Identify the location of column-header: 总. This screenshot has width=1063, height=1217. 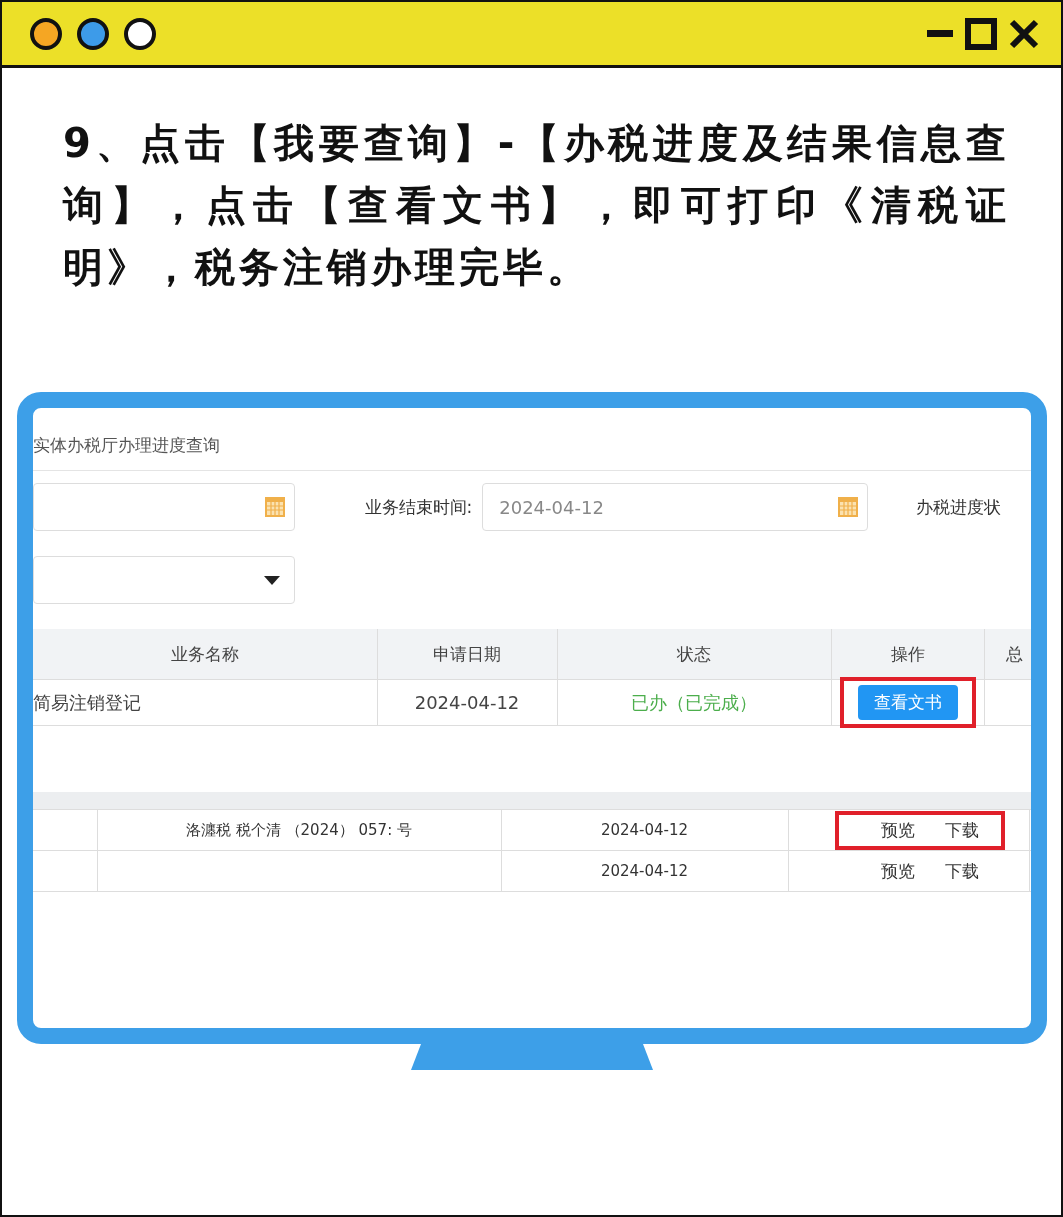
(1007, 654).